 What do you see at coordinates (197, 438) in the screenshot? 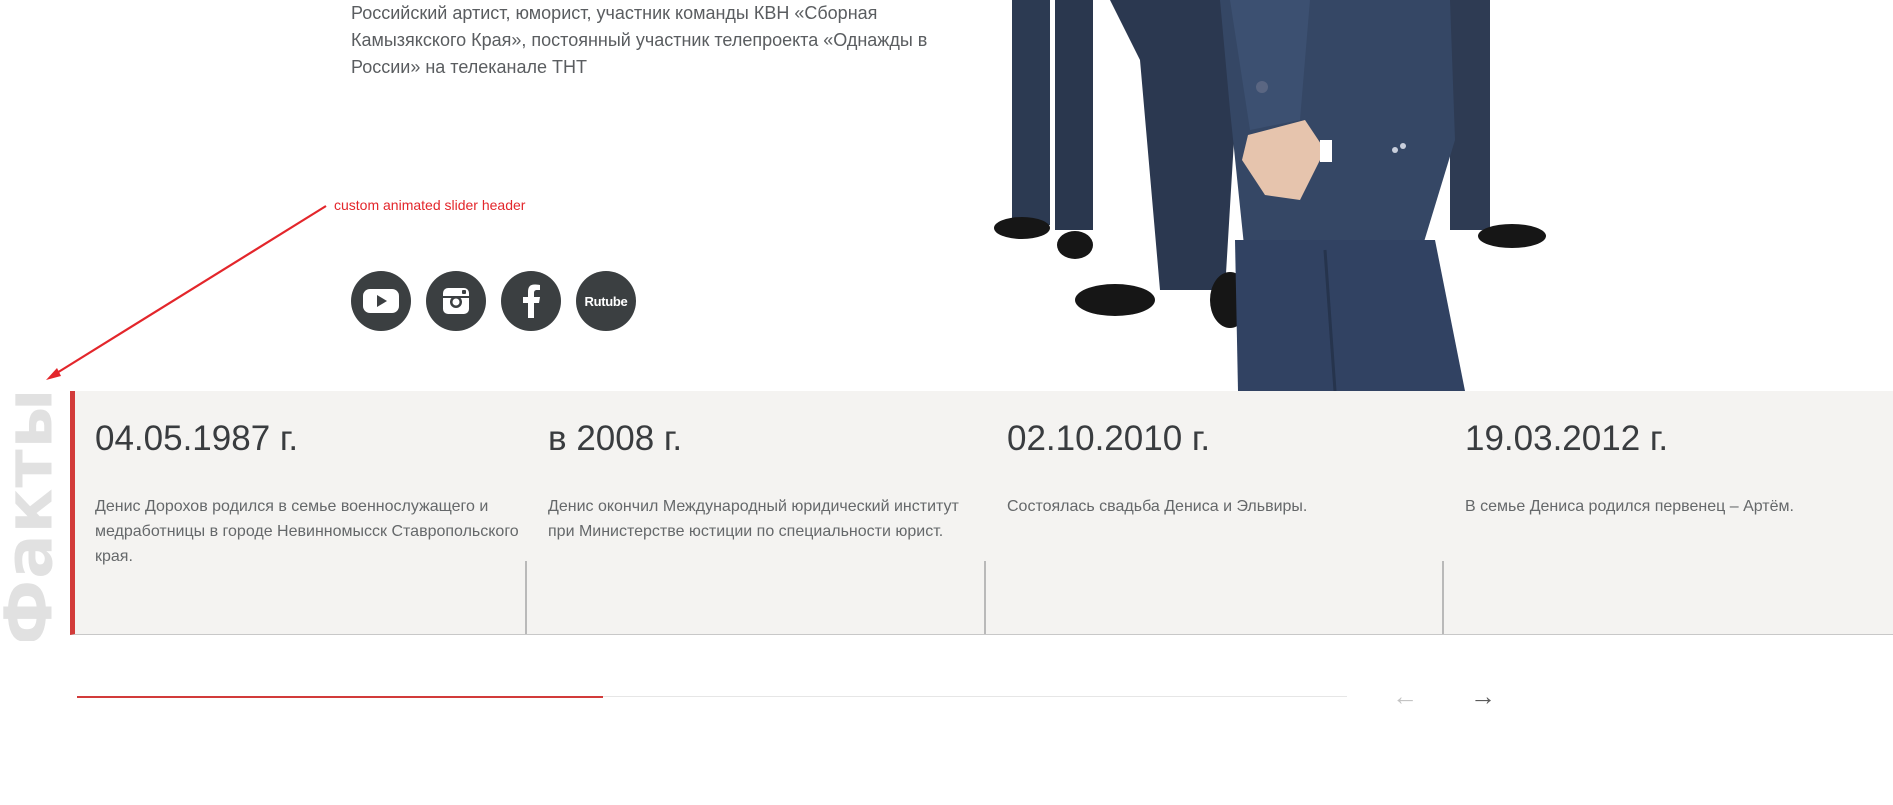
I see `fact-date: 04.05.1987 г.` at bounding box center [197, 438].